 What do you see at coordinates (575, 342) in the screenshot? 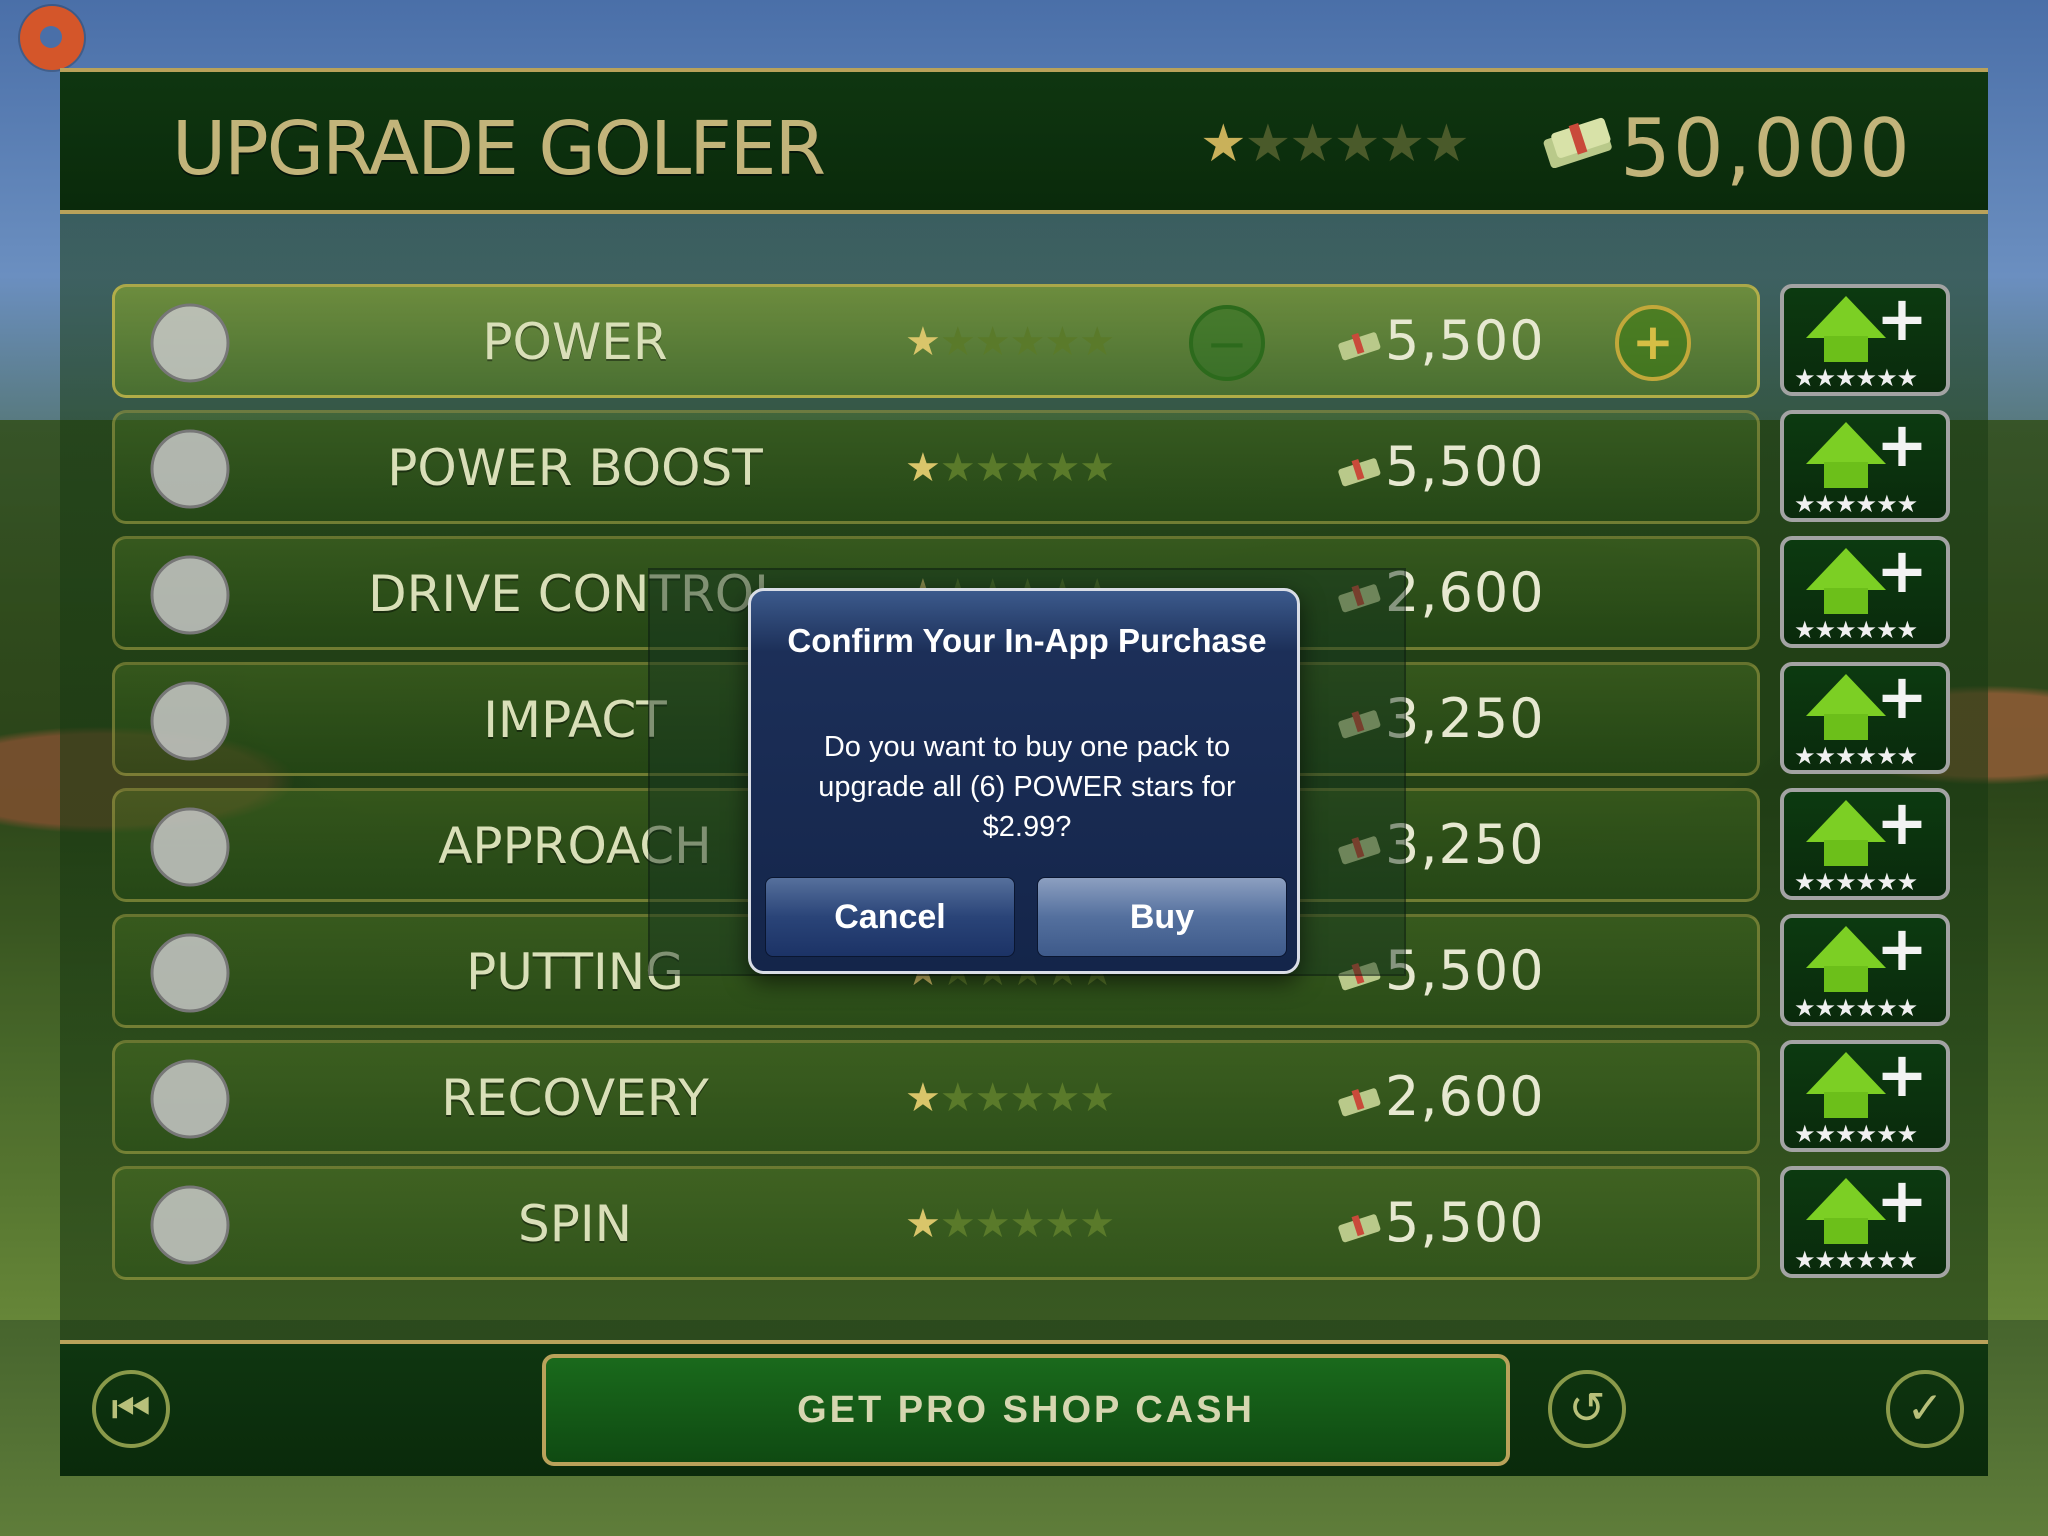
I see `attribute-label: POWER` at bounding box center [575, 342].